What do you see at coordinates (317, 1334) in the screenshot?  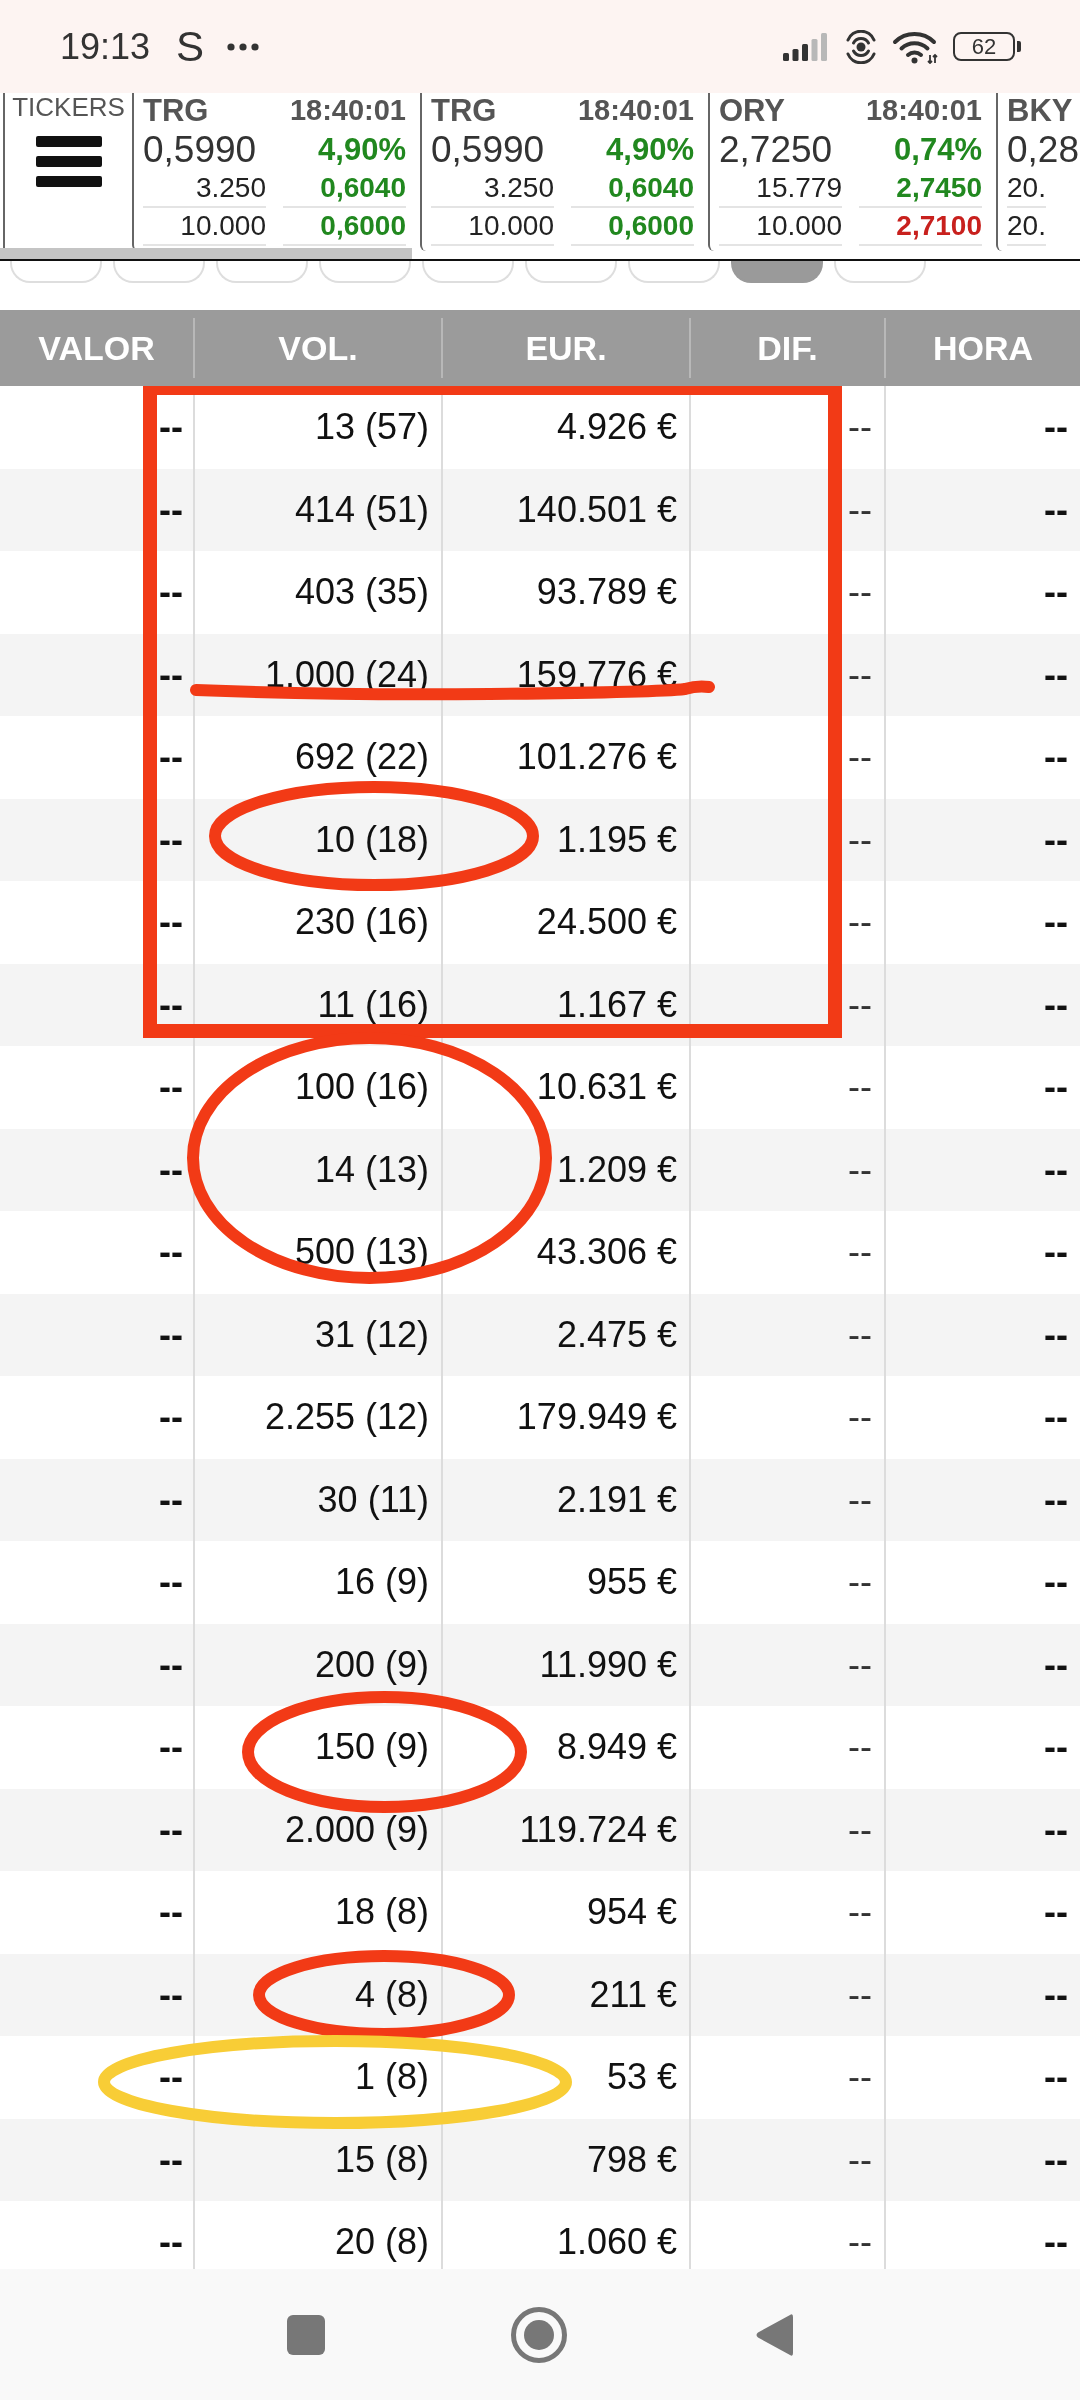 I see `table-cell: 31 (12)` at bounding box center [317, 1334].